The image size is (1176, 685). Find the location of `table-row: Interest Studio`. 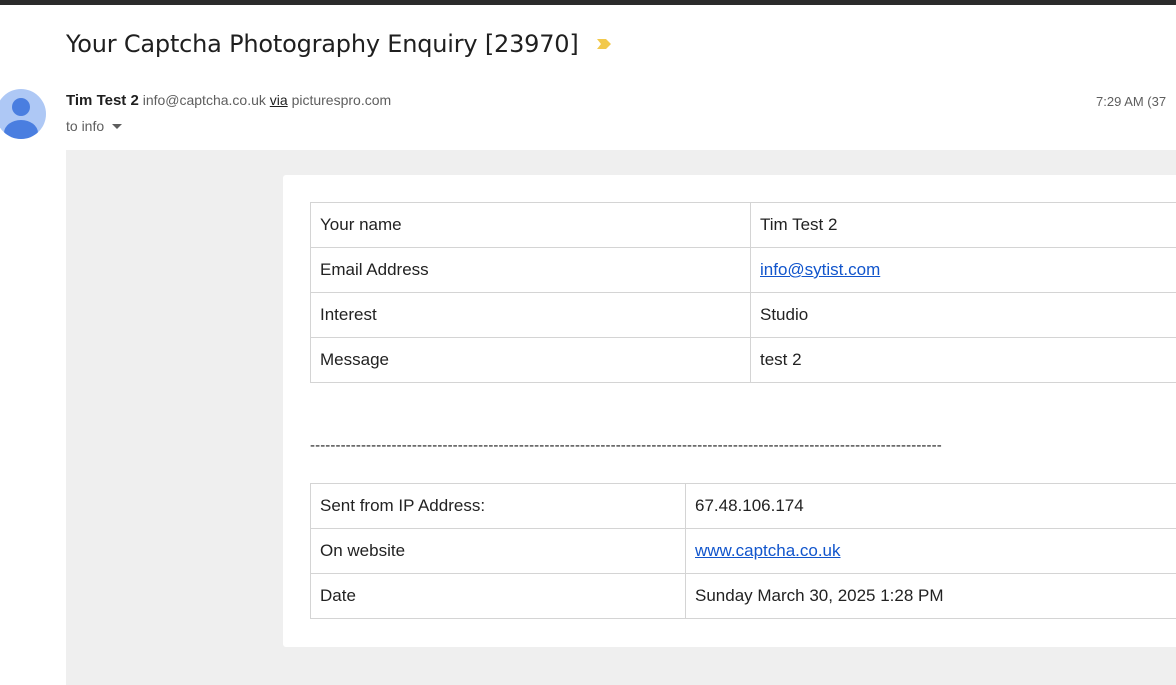

table-row: Interest Studio is located at coordinates (743, 315).